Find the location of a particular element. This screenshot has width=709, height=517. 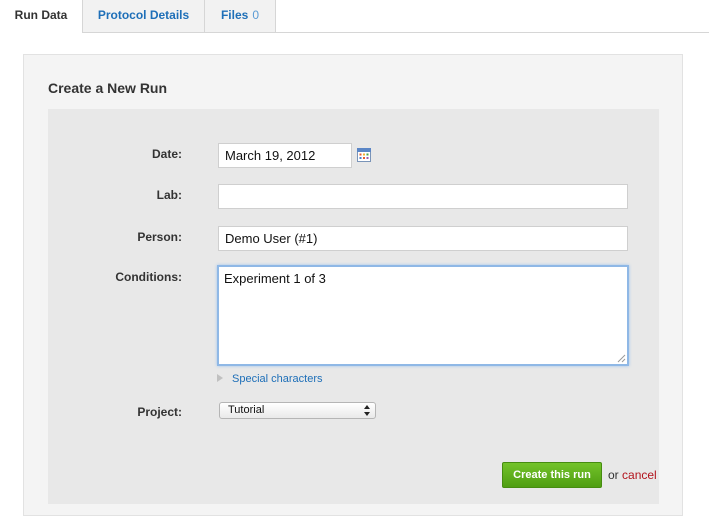

date-label: Date: is located at coordinates (166, 154).